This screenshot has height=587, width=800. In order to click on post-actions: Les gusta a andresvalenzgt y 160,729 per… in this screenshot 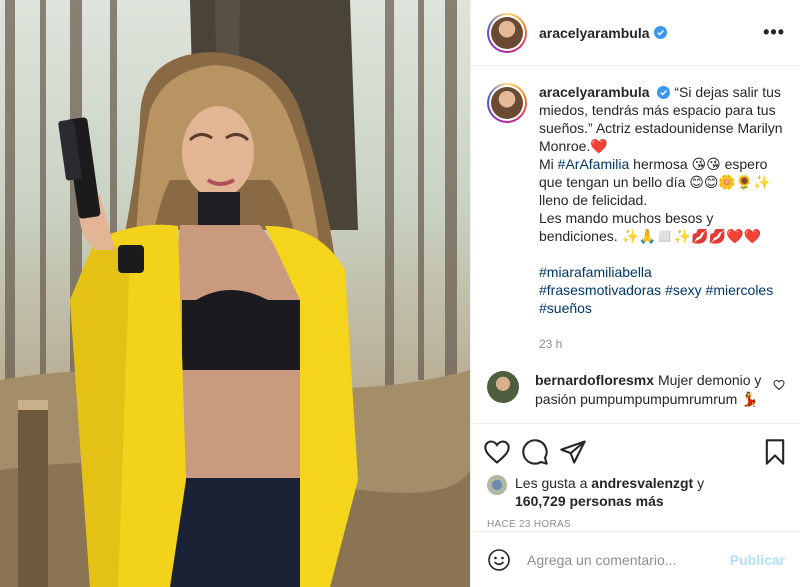, I will do `click(635, 505)`.